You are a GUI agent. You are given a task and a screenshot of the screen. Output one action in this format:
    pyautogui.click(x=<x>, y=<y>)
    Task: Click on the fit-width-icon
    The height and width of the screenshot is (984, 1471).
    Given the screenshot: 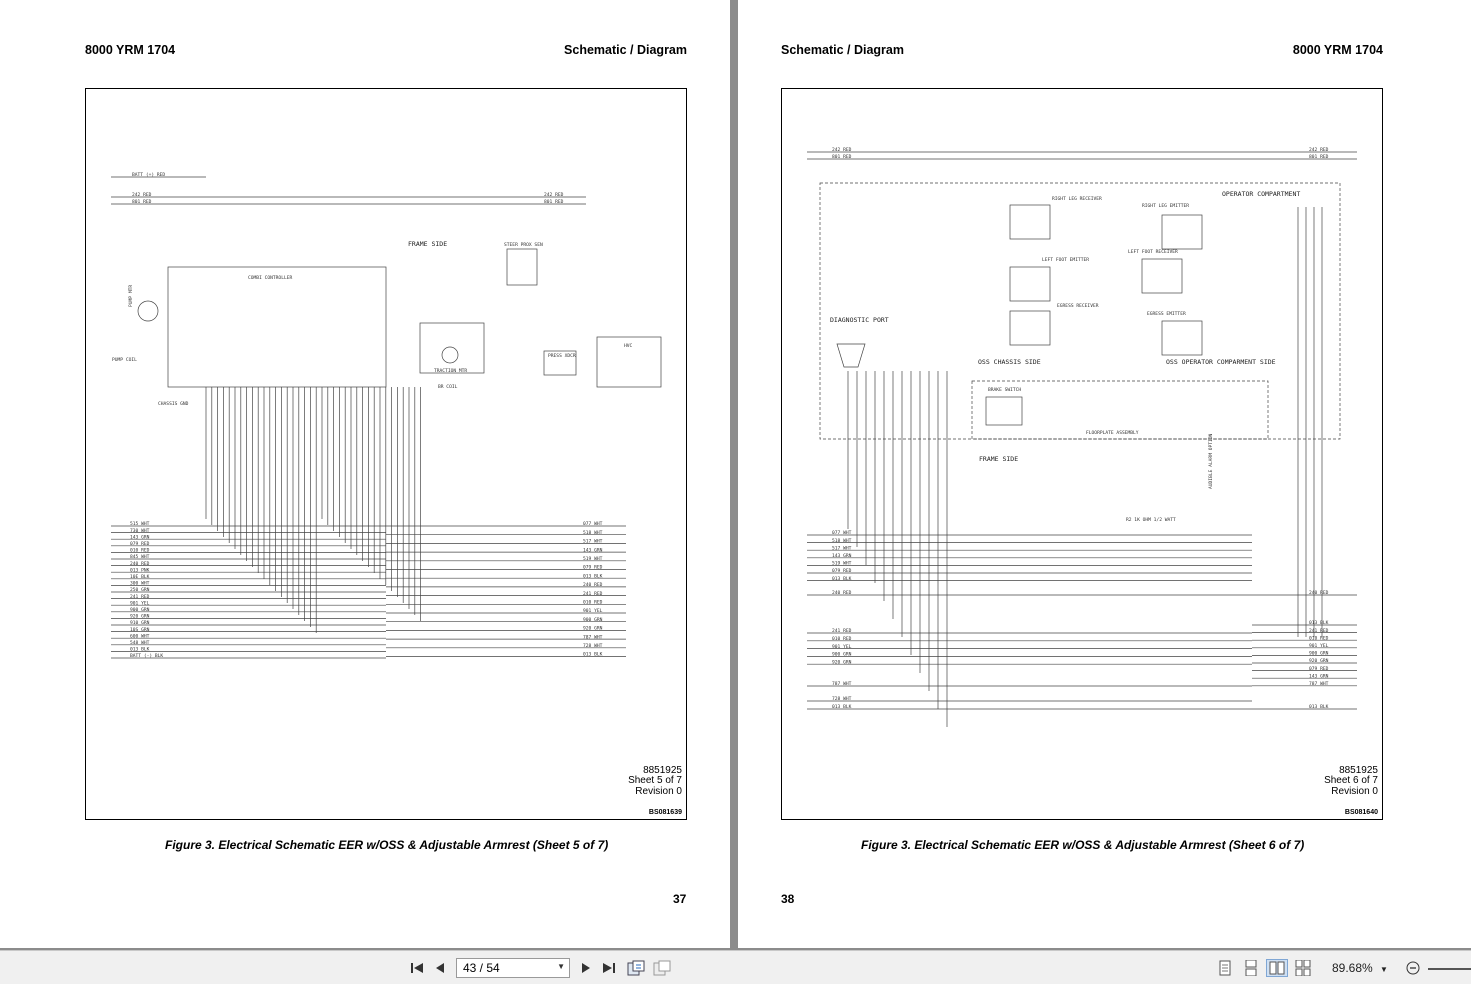 What is the action you would take?
    pyautogui.click(x=662, y=968)
    